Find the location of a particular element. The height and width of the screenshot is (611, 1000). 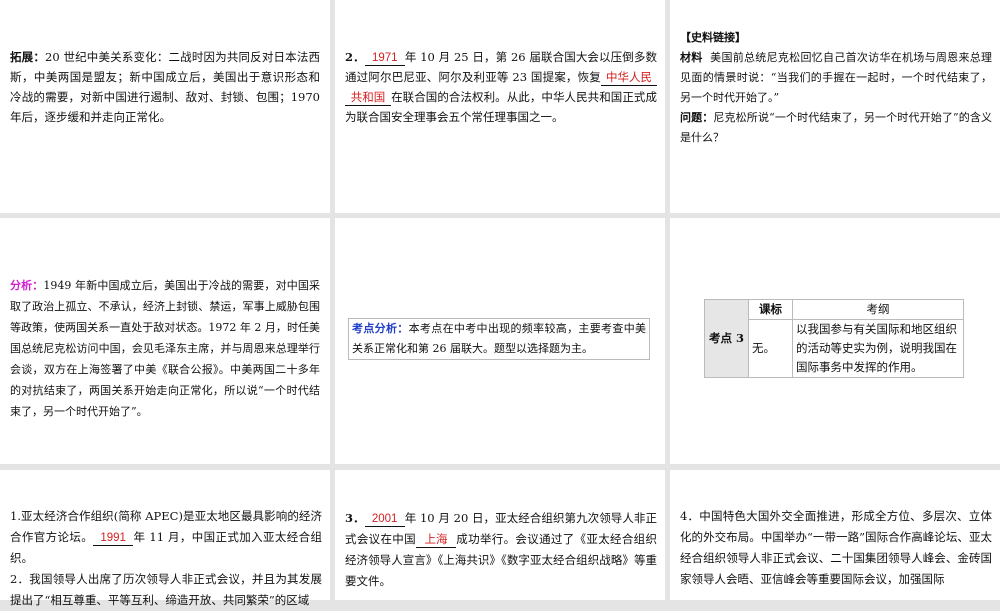

cell: 以我国参与有关国际和地区组织的活动等史实为例，说明我国在国际事务中发挥的作用。 is located at coordinates (878, 348).